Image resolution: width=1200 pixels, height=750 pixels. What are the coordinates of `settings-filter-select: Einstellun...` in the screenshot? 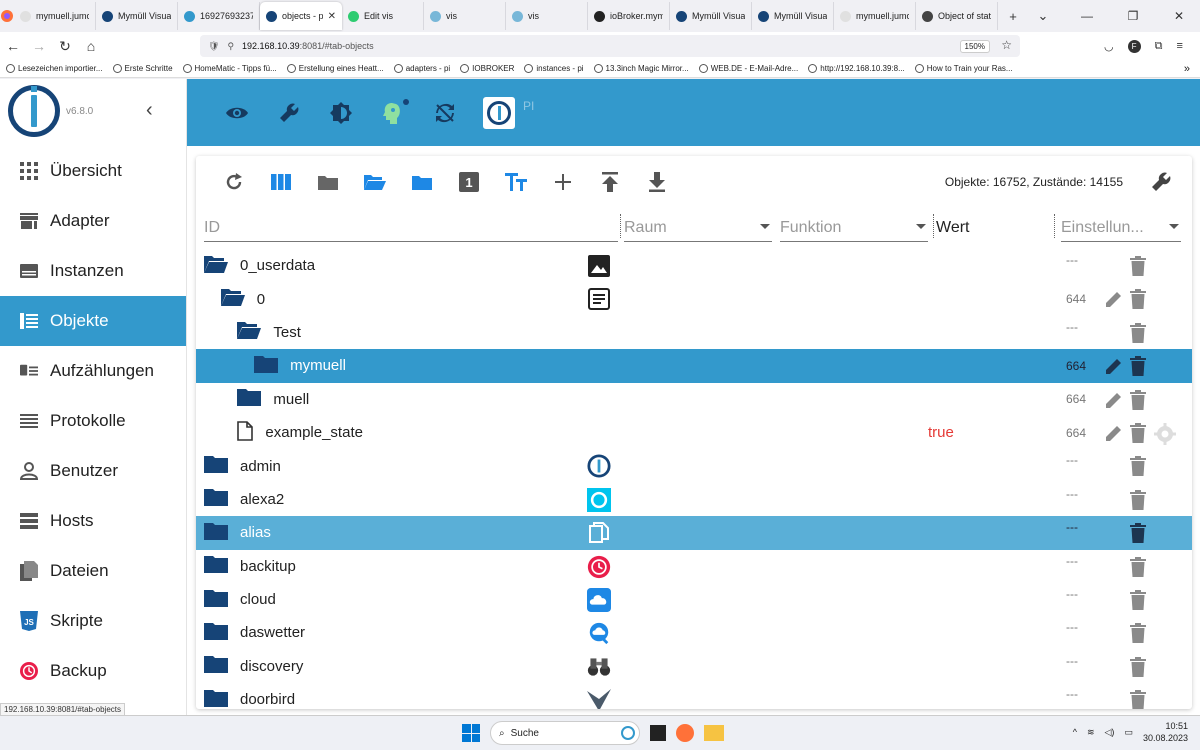 It's located at (1121, 228).